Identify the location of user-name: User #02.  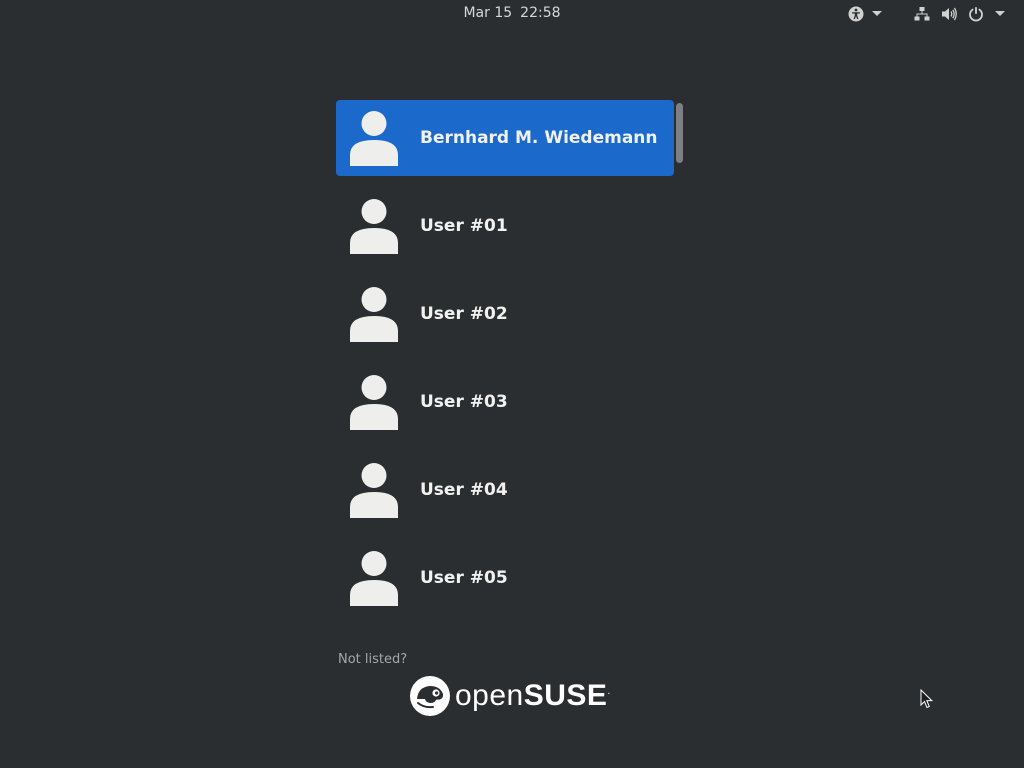
(464, 314).